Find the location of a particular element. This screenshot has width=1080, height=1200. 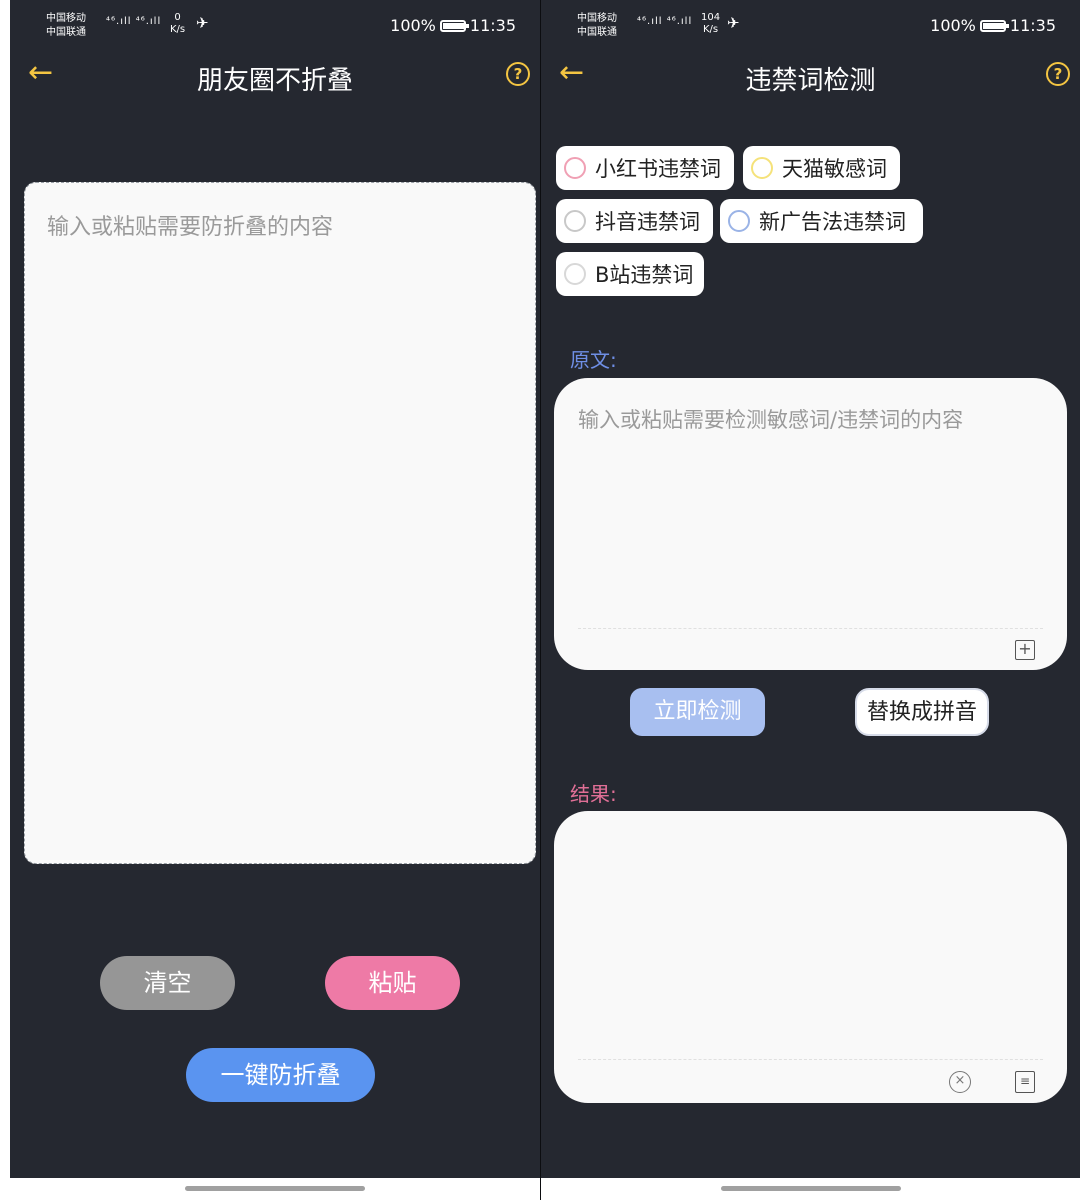

chip-bilibili: B站违禁词 is located at coordinates (630, 274).